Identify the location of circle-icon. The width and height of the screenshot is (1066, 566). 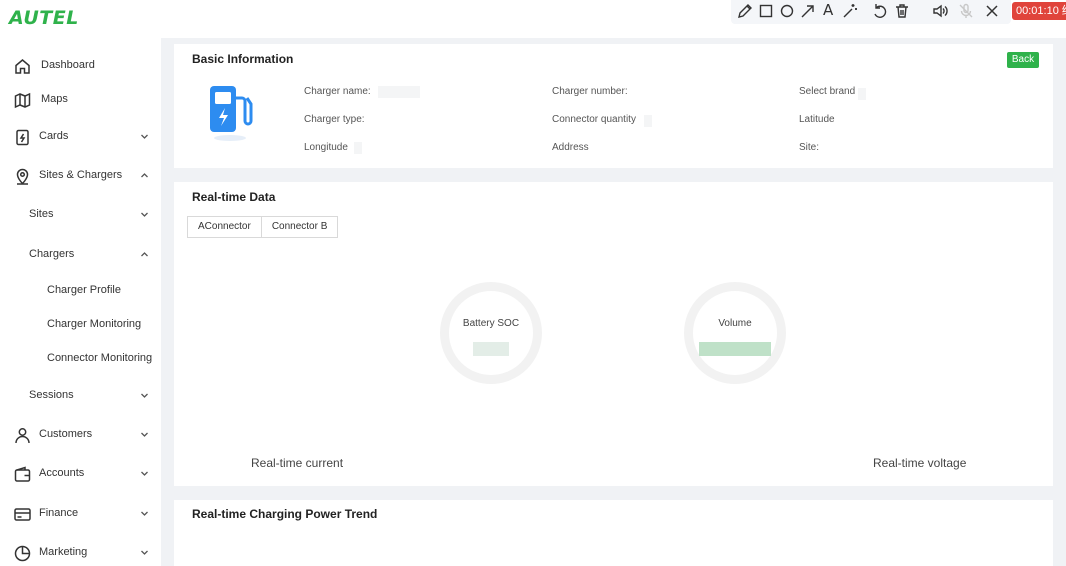
(787, 11).